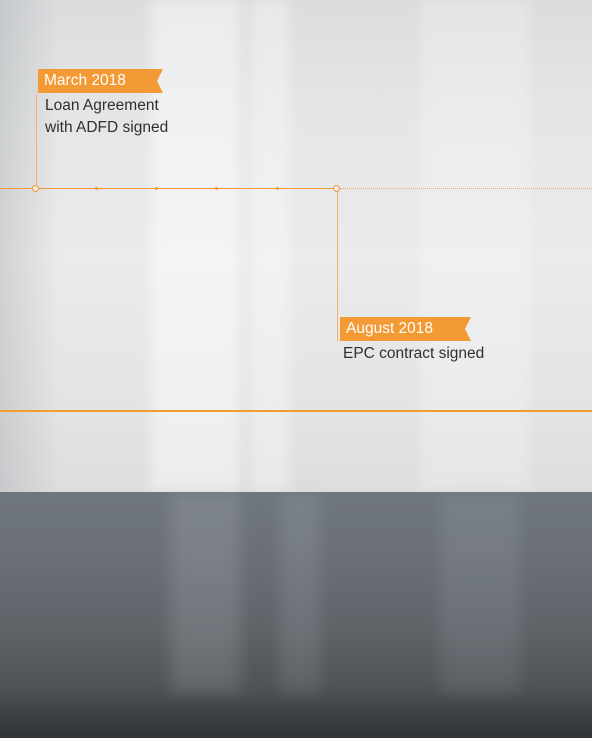 The width and height of the screenshot is (592, 738). I want to click on floor-shadow, so click(296, 715).